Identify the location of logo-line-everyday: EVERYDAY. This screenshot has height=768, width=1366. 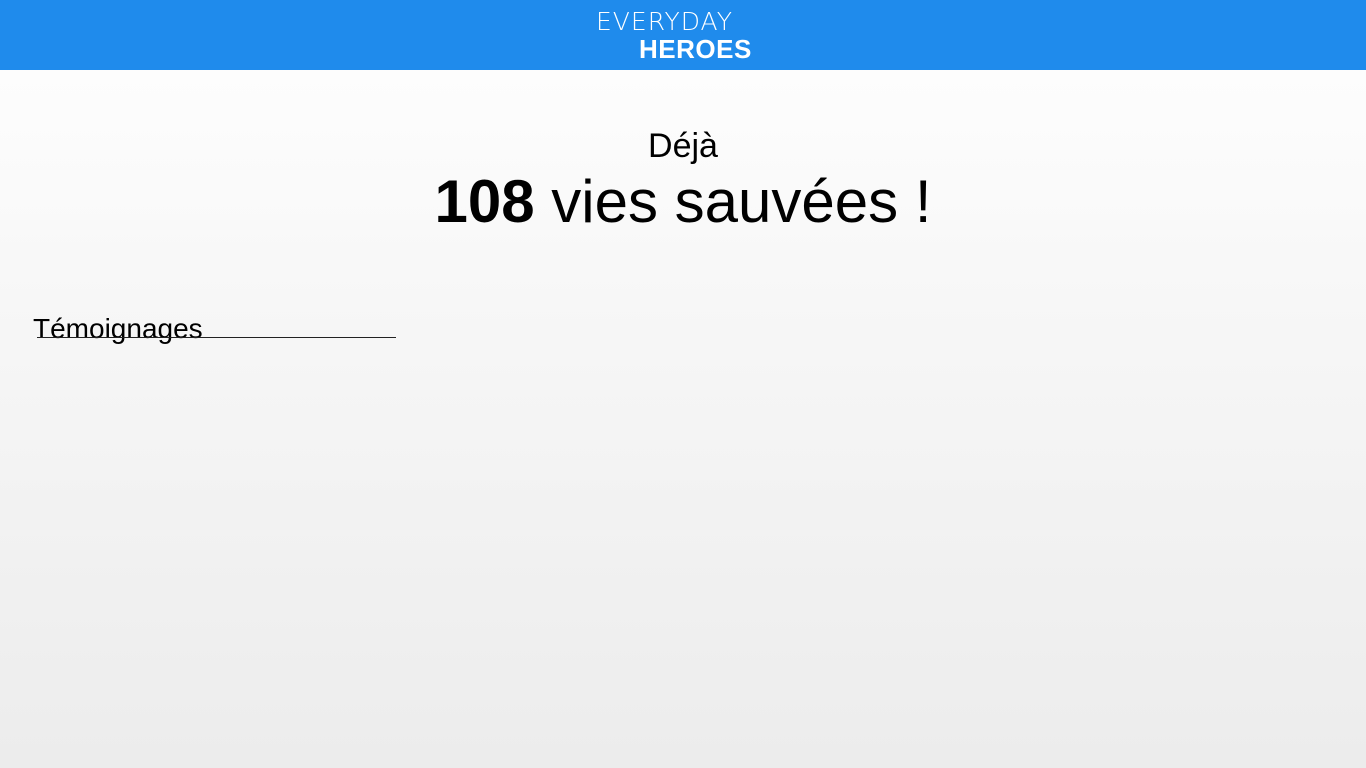
(664, 21).